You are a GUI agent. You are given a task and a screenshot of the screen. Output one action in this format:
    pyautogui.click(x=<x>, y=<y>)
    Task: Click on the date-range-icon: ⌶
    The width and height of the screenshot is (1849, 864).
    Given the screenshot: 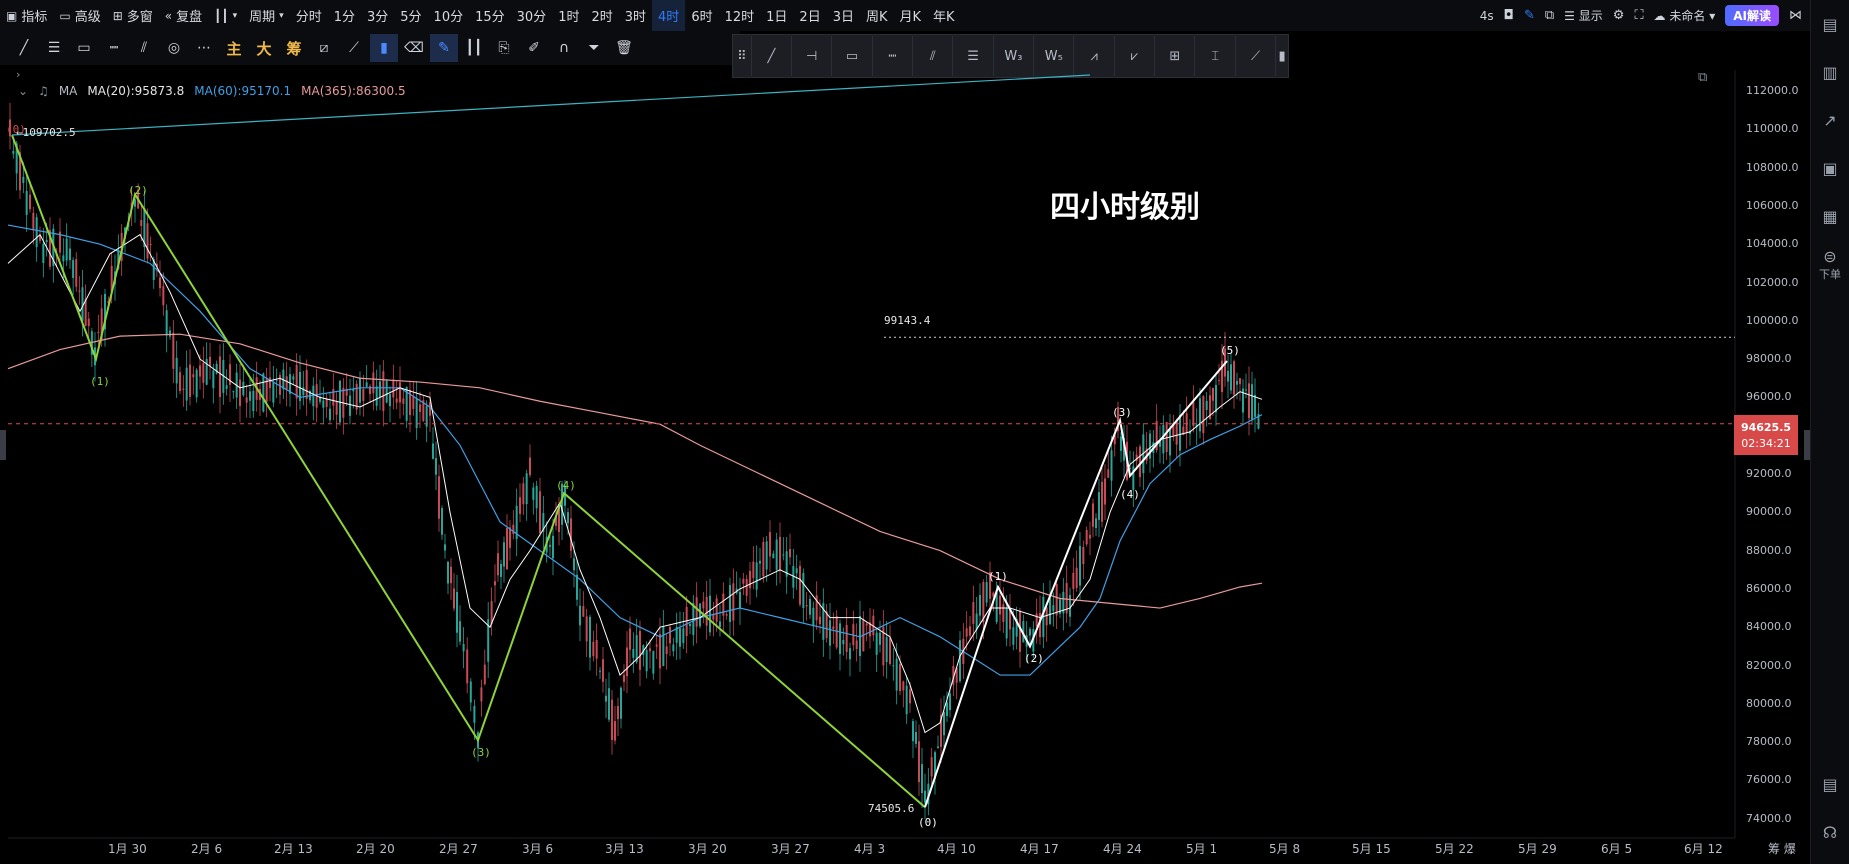 What is the action you would take?
    pyautogui.click(x=1215, y=56)
    